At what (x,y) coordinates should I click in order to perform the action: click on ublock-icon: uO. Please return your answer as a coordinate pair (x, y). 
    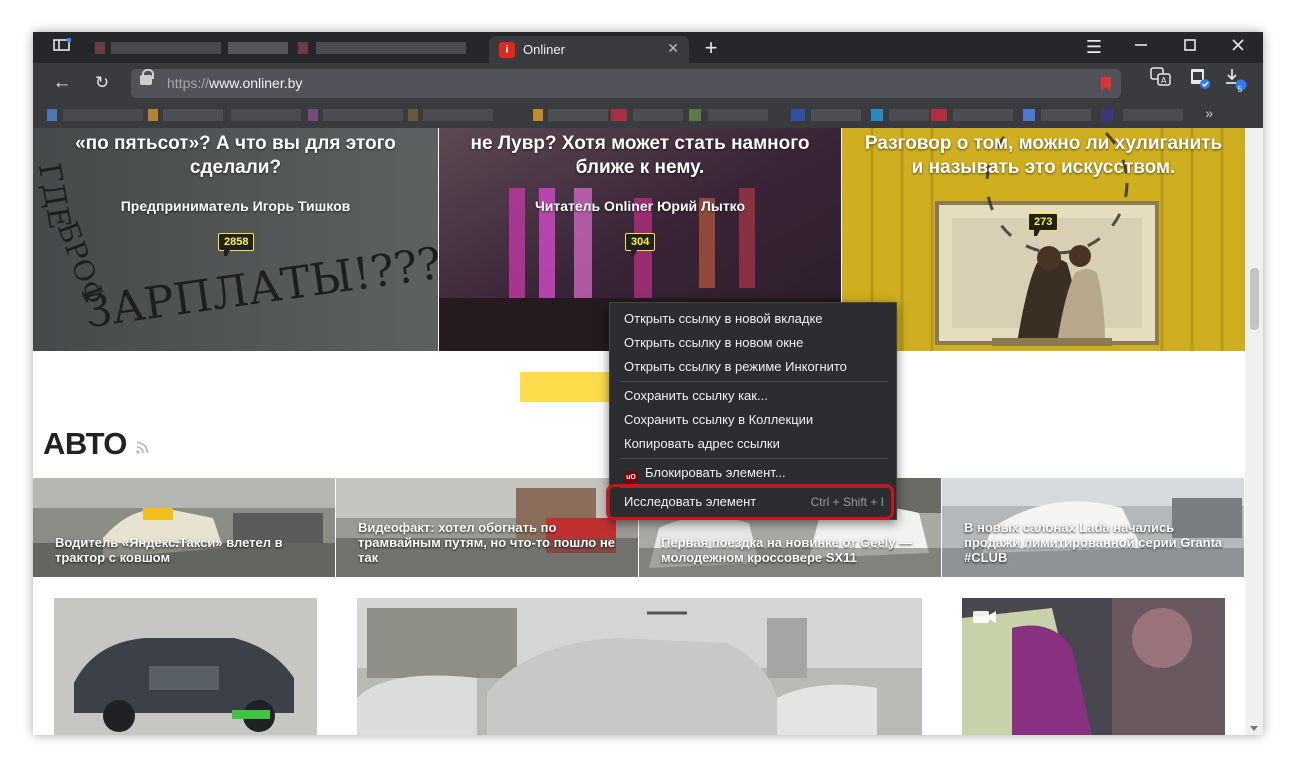
    Looking at the image, I should click on (631, 478).